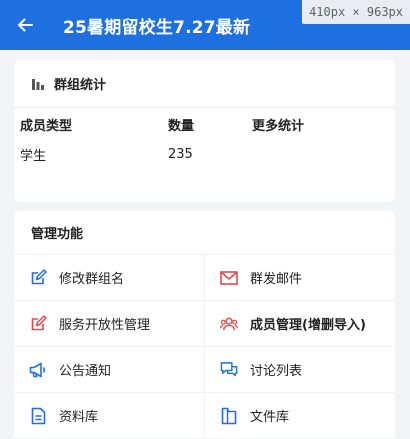  Describe the element at coordinates (356, 12) in the screenshot. I see `size-badge: 410px × 963px` at that location.